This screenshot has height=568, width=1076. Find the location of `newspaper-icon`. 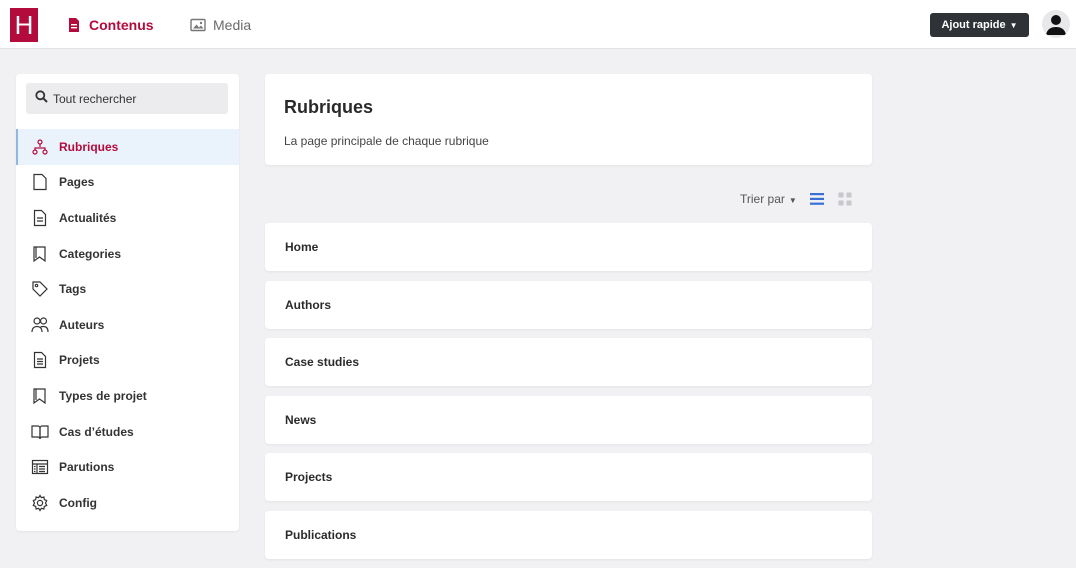

newspaper-icon is located at coordinates (40, 467).